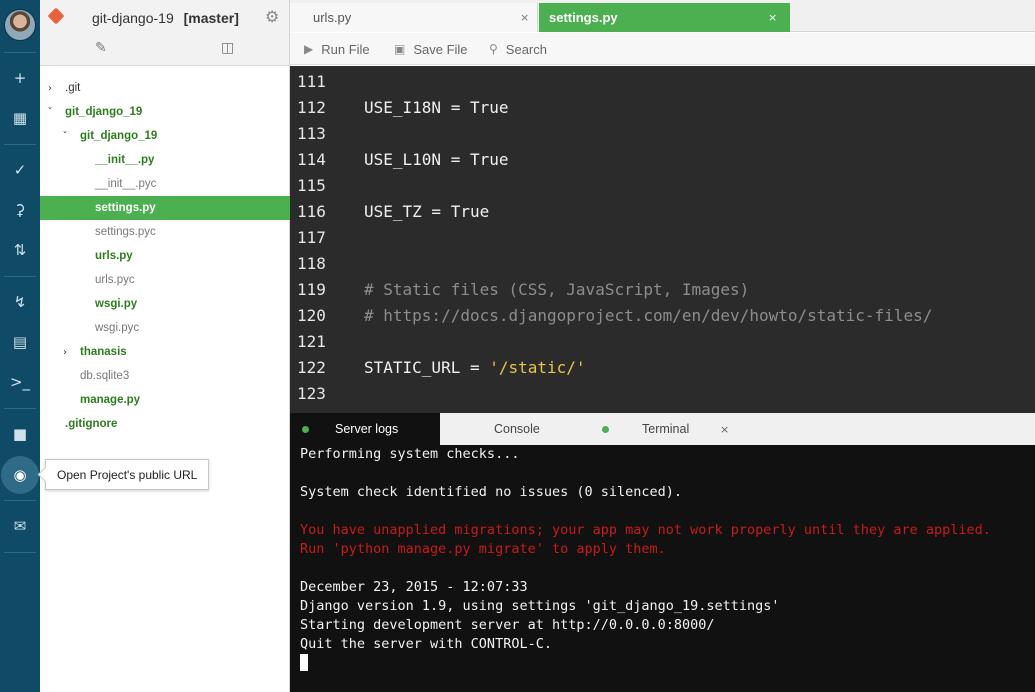 This screenshot has height=692, width=1035. Describe the element at coordinates (165, 376) in the screenshot. I see `tree-file: db.sqlite3` at that location.